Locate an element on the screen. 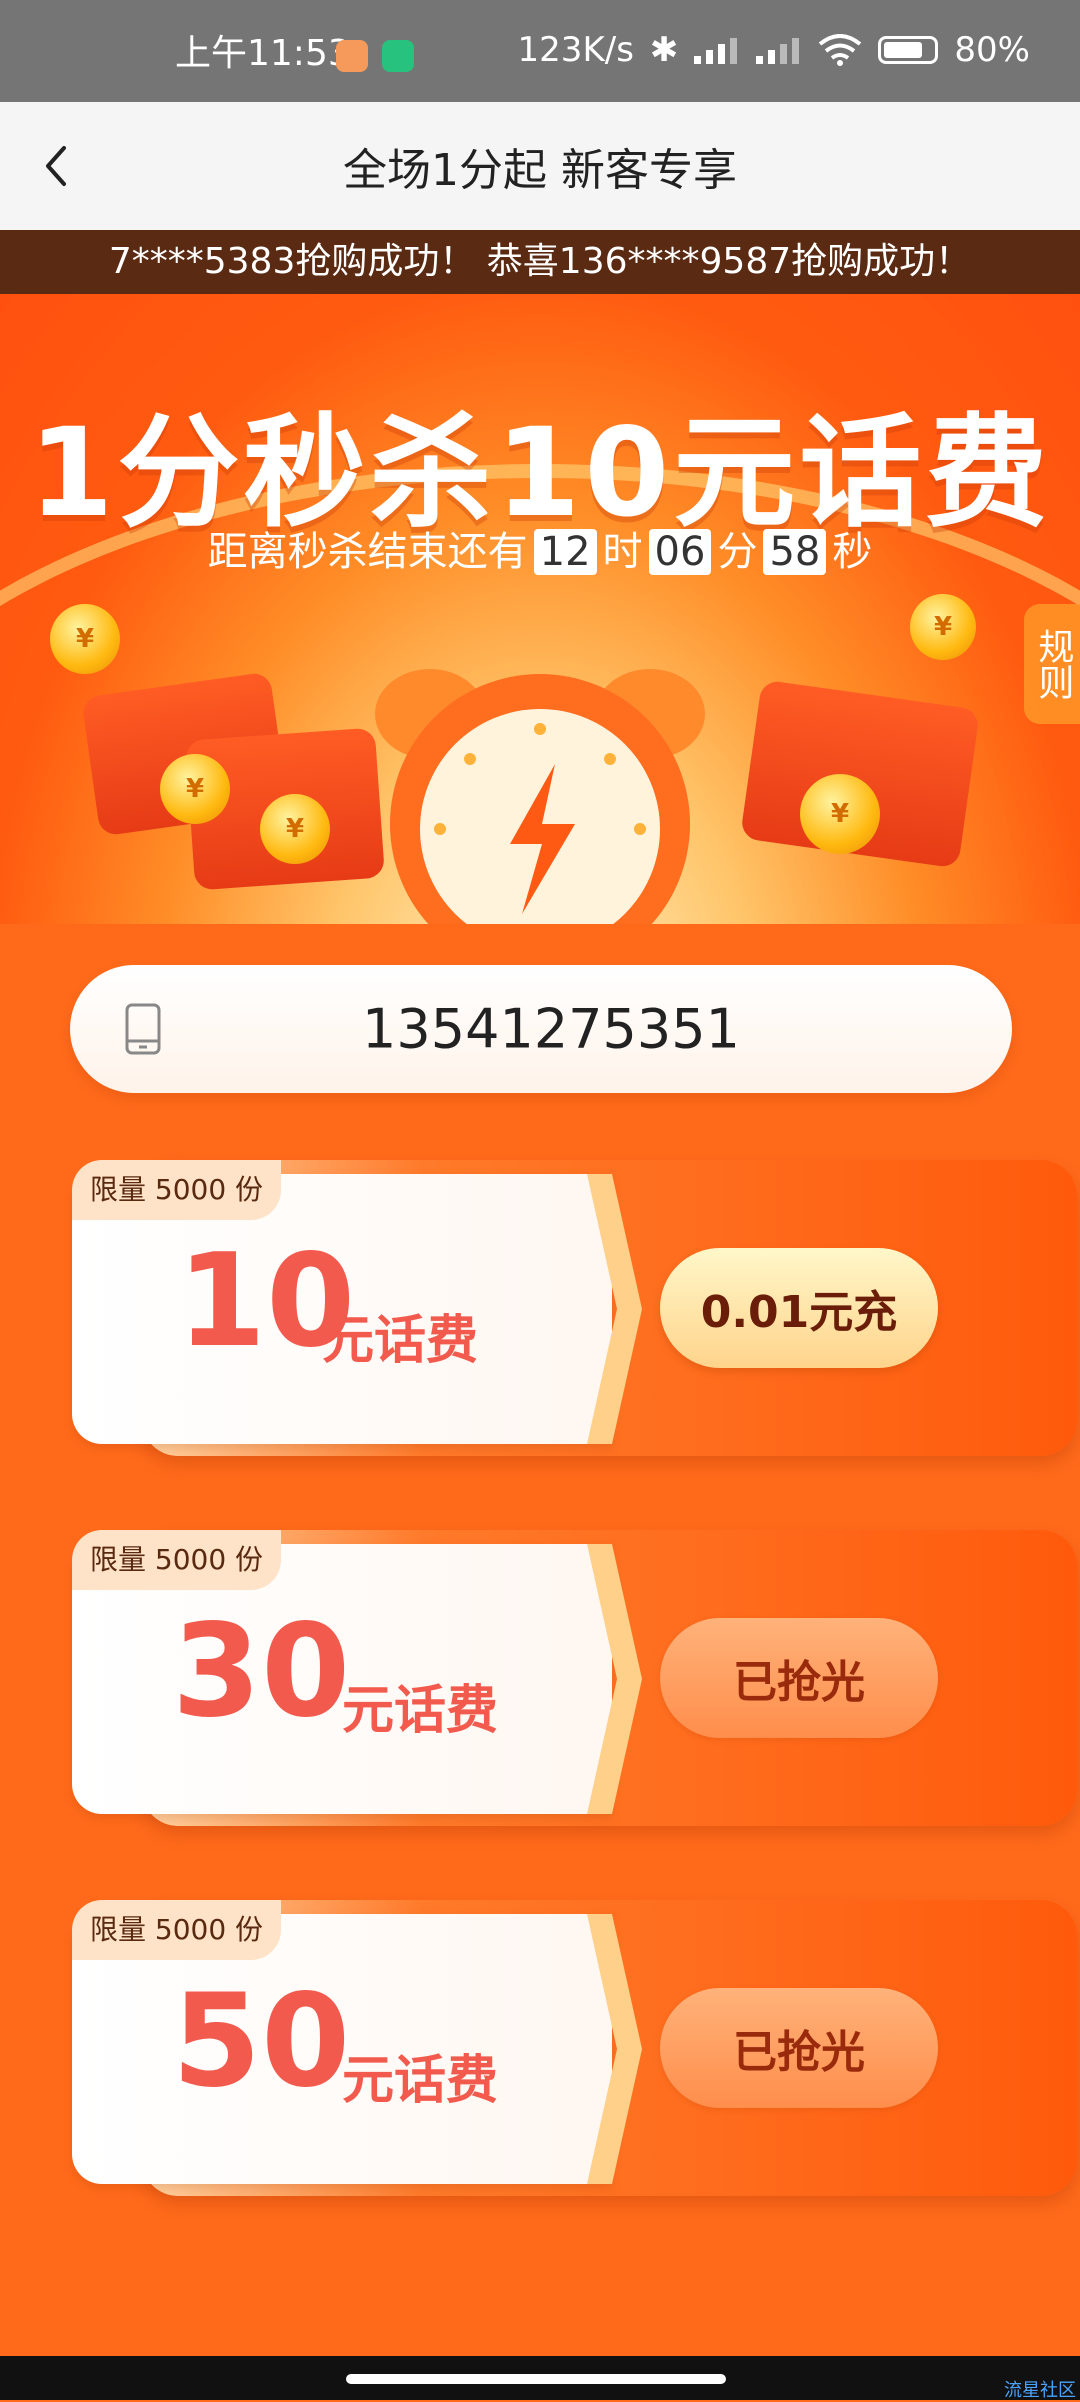 This screenshot has width=1080, height=2402. nav-bar: 全场1分起 新客专享 is located at coordinates (540, 166).